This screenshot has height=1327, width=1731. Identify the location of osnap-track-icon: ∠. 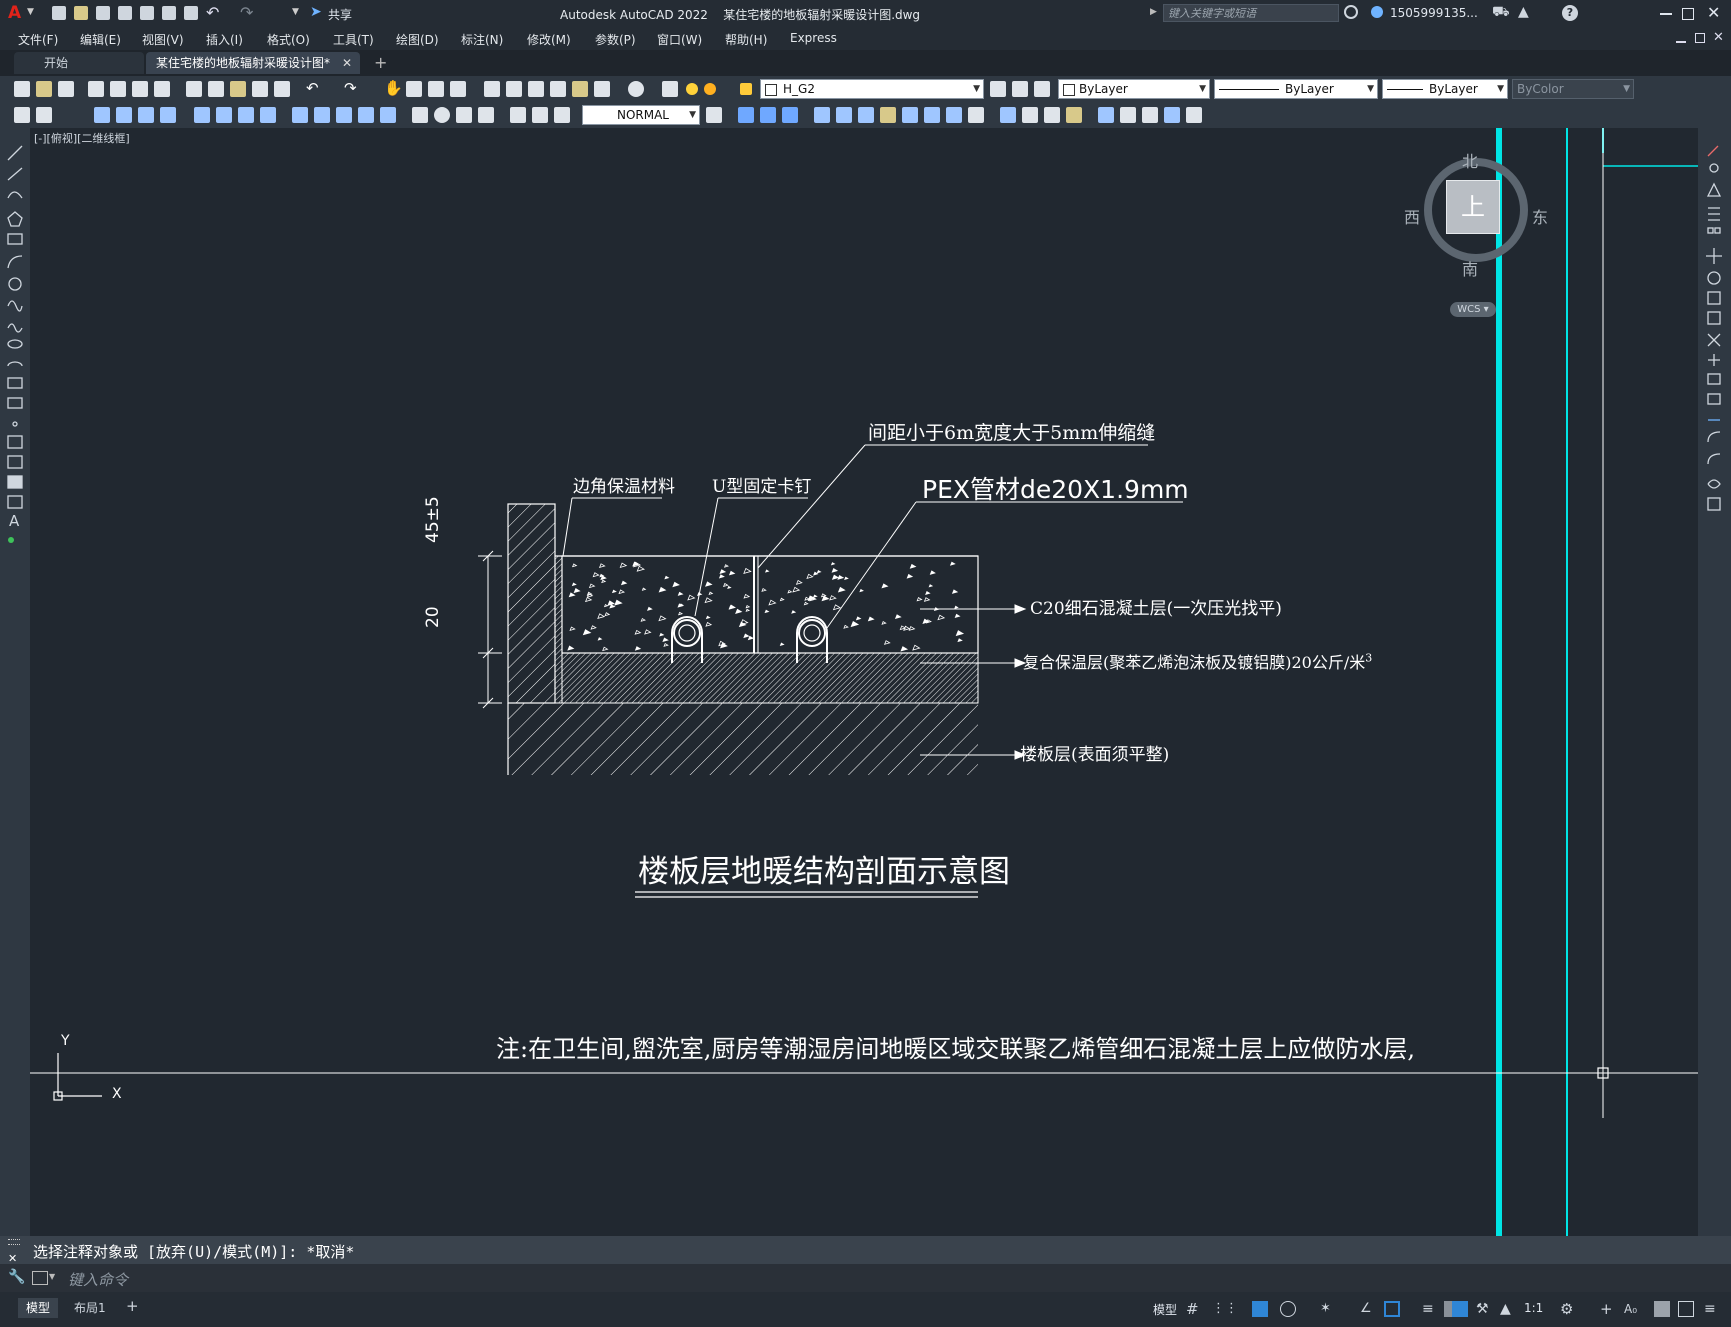
(1368, 1309).